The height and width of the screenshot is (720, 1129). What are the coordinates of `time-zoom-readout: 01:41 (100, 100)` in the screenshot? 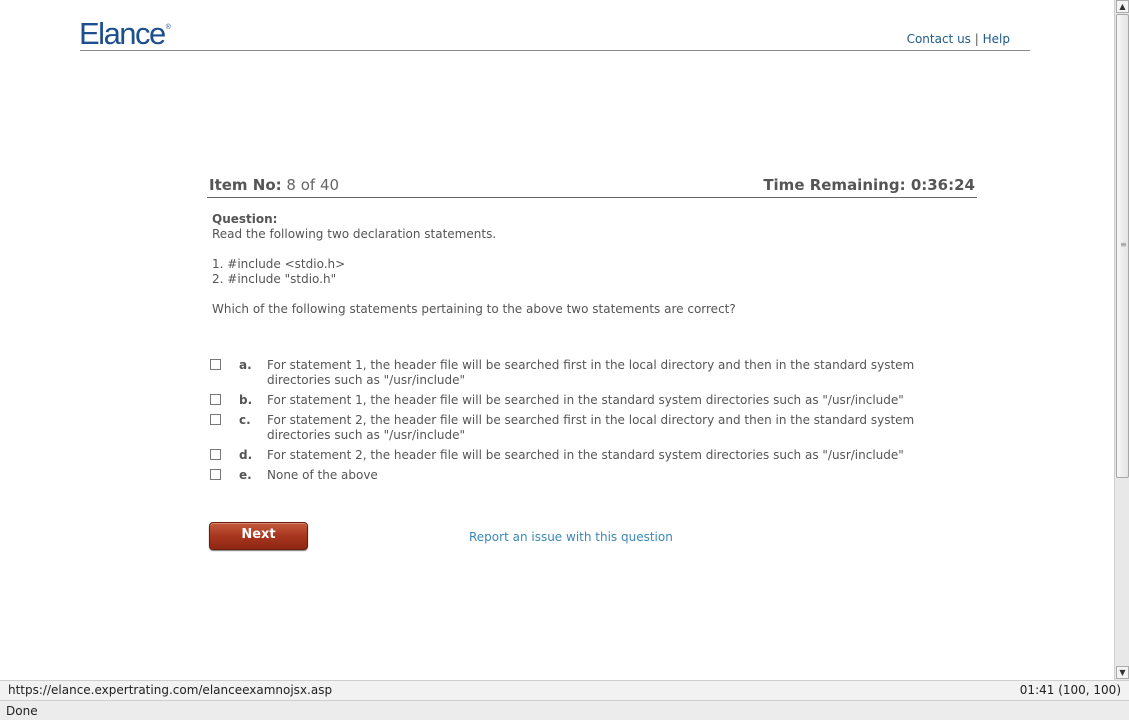 It's located at (1070, 690).